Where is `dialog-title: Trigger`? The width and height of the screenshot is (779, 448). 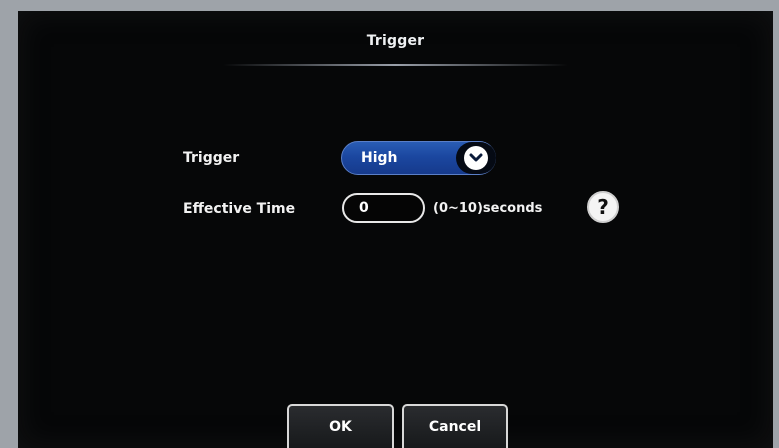
dialog-title: Trigger is located at coordinates (395, 41).